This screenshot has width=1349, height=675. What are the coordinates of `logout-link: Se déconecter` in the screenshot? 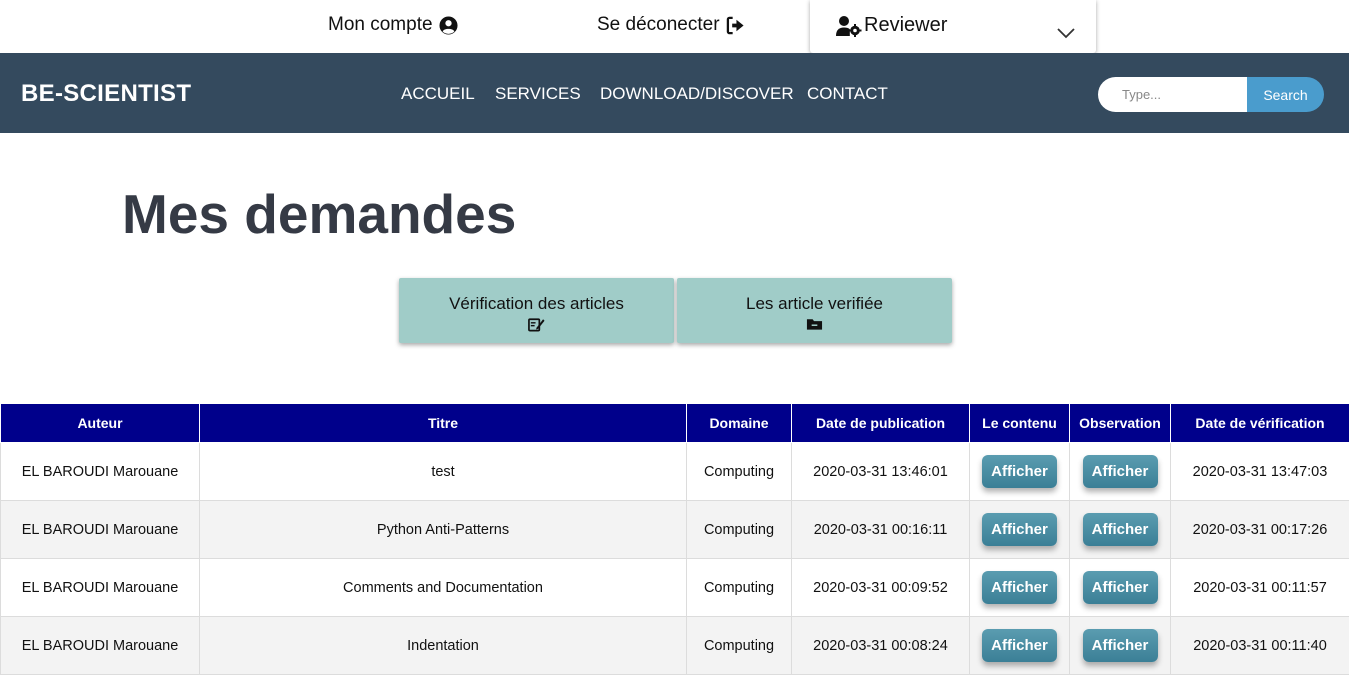 It's located at (671, 25).